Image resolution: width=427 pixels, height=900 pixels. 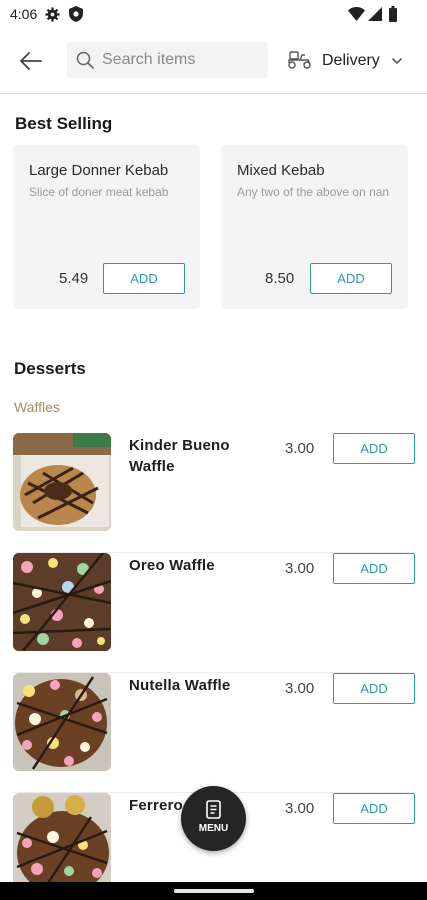 What do you see at coordinates (280, 278) in the screenshot?
I see `item-price: 8.50` at bounding box center [280, 278].